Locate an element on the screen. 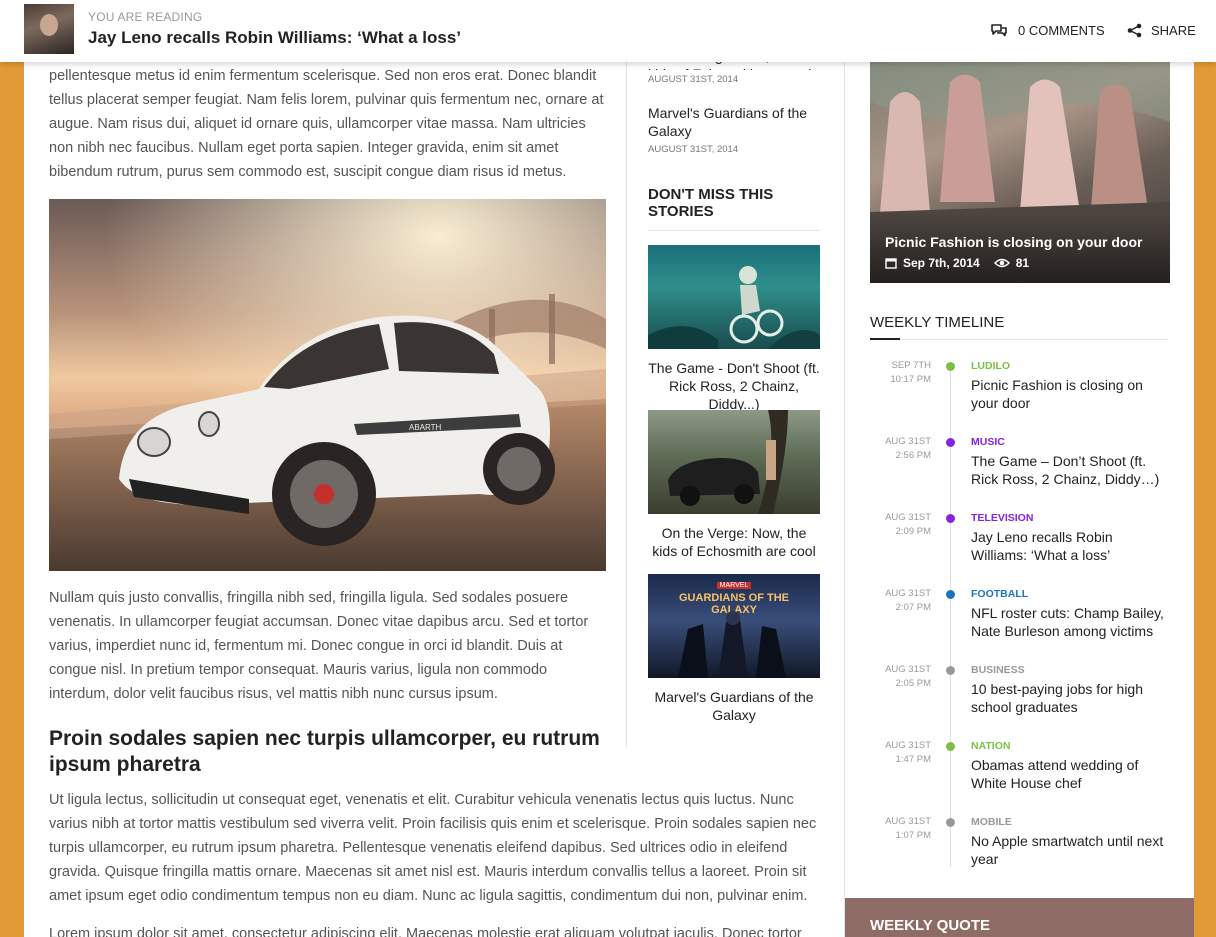  share-button: SHARE is located at coordinates (1161, 30).